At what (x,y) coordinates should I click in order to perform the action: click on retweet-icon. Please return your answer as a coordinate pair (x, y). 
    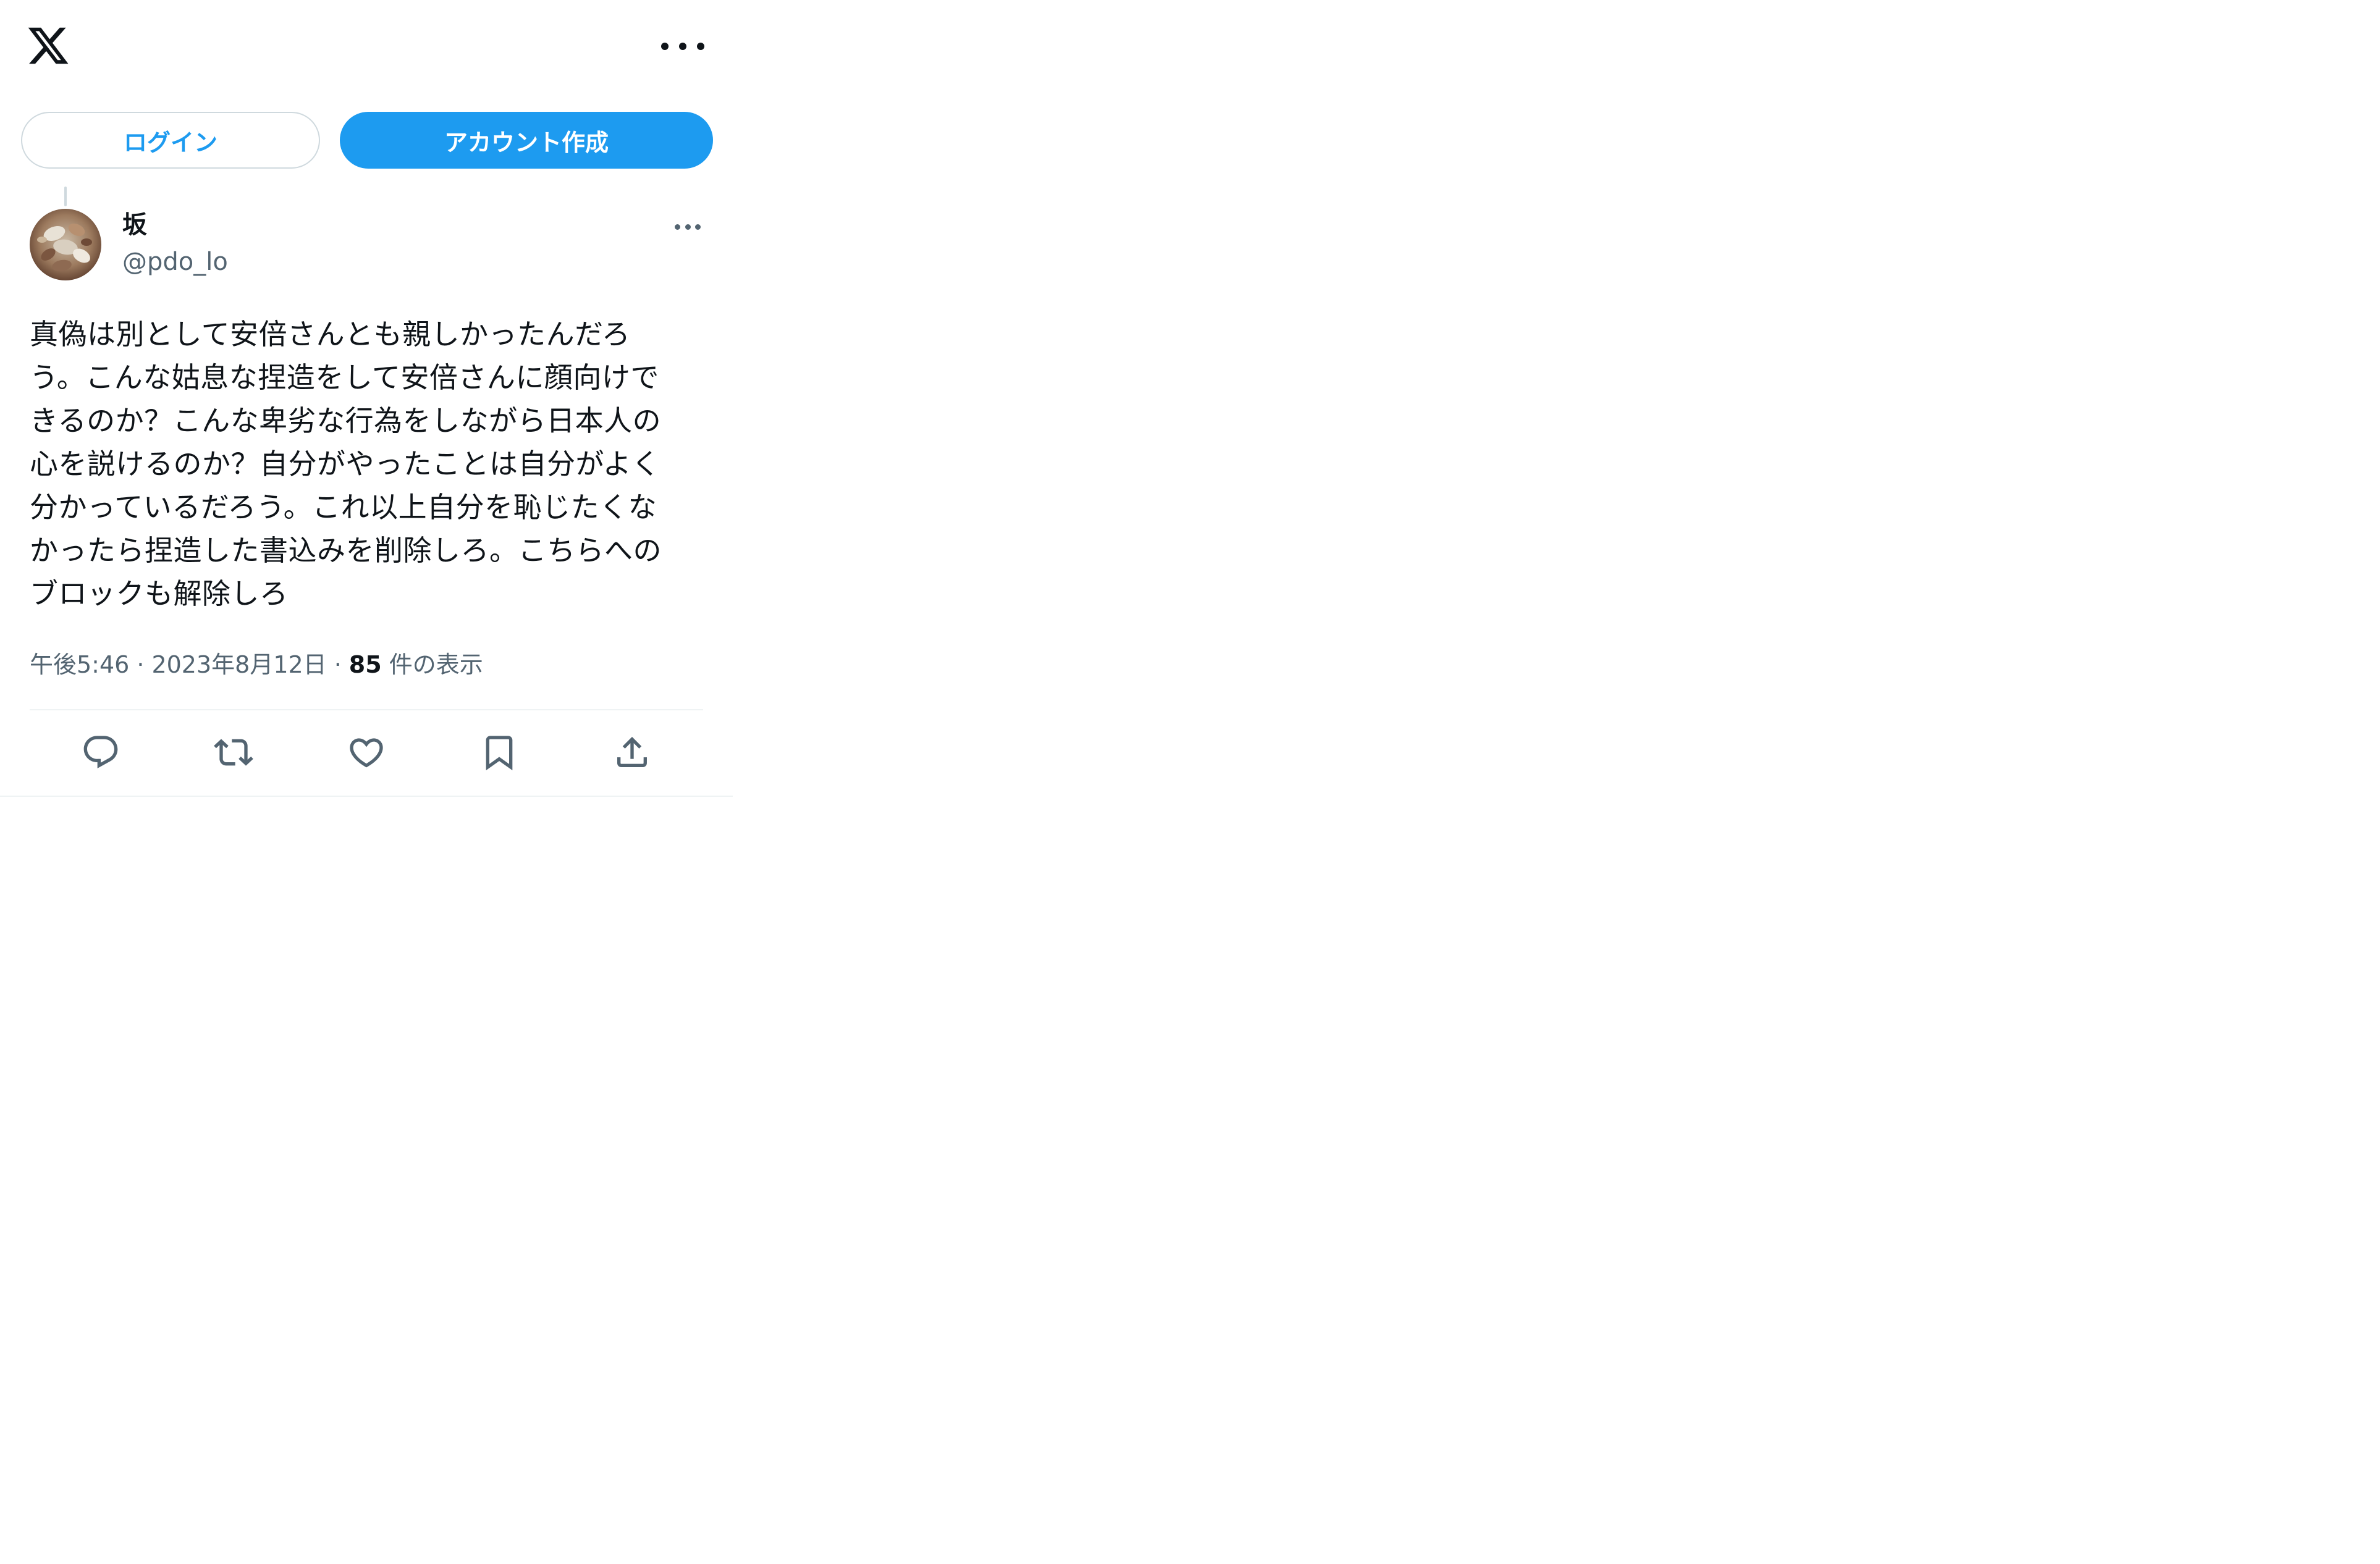
    Looking at the image, I should click on (234, 752).